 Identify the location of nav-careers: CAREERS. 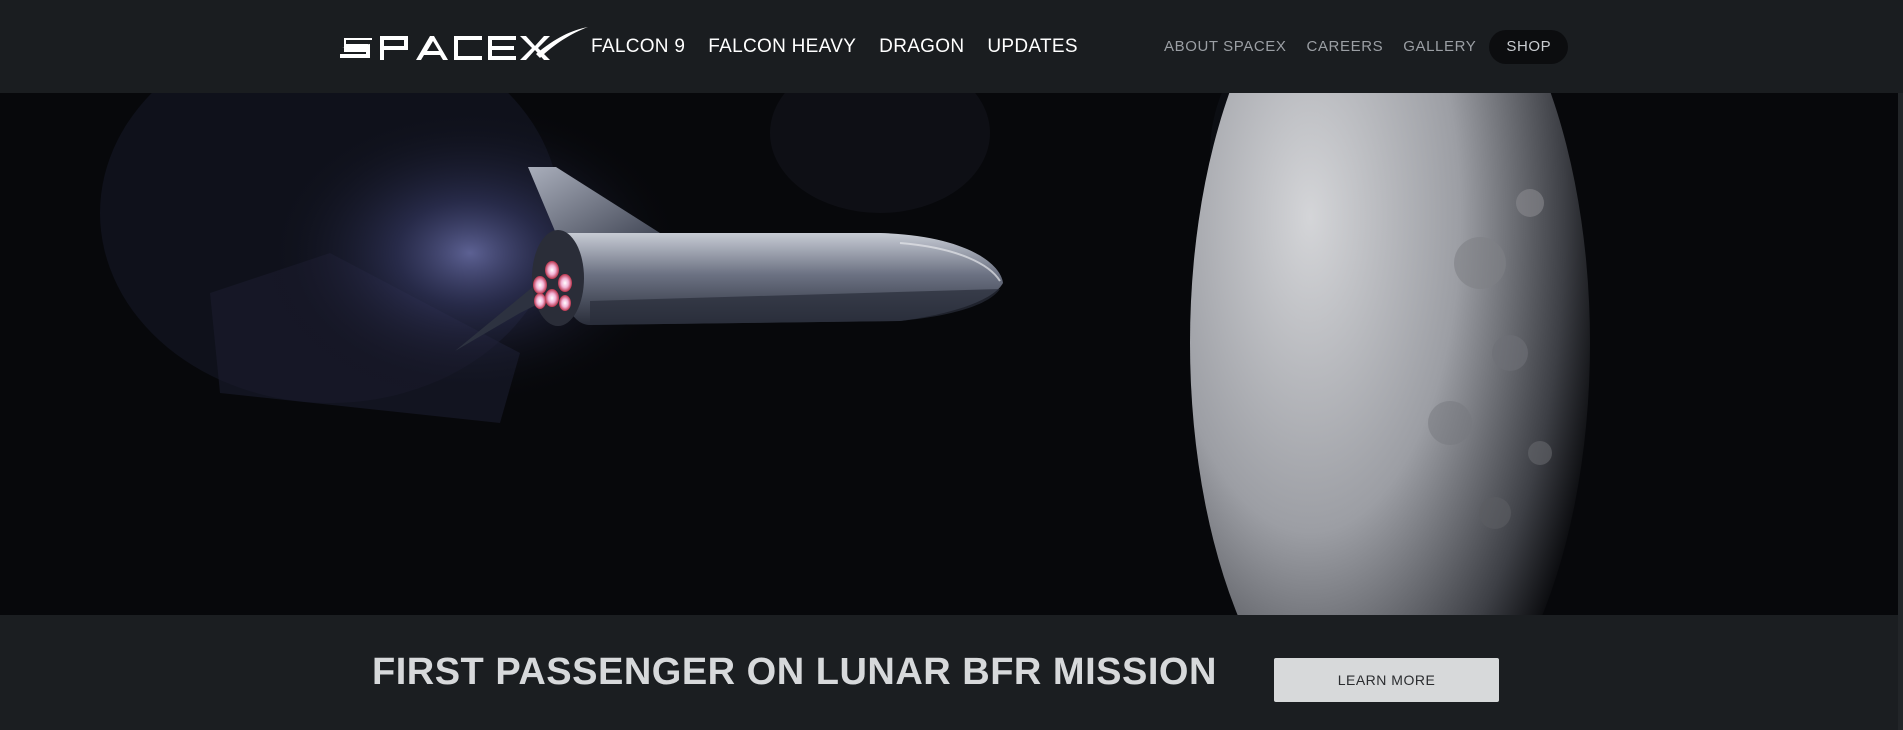
(1345, 47).